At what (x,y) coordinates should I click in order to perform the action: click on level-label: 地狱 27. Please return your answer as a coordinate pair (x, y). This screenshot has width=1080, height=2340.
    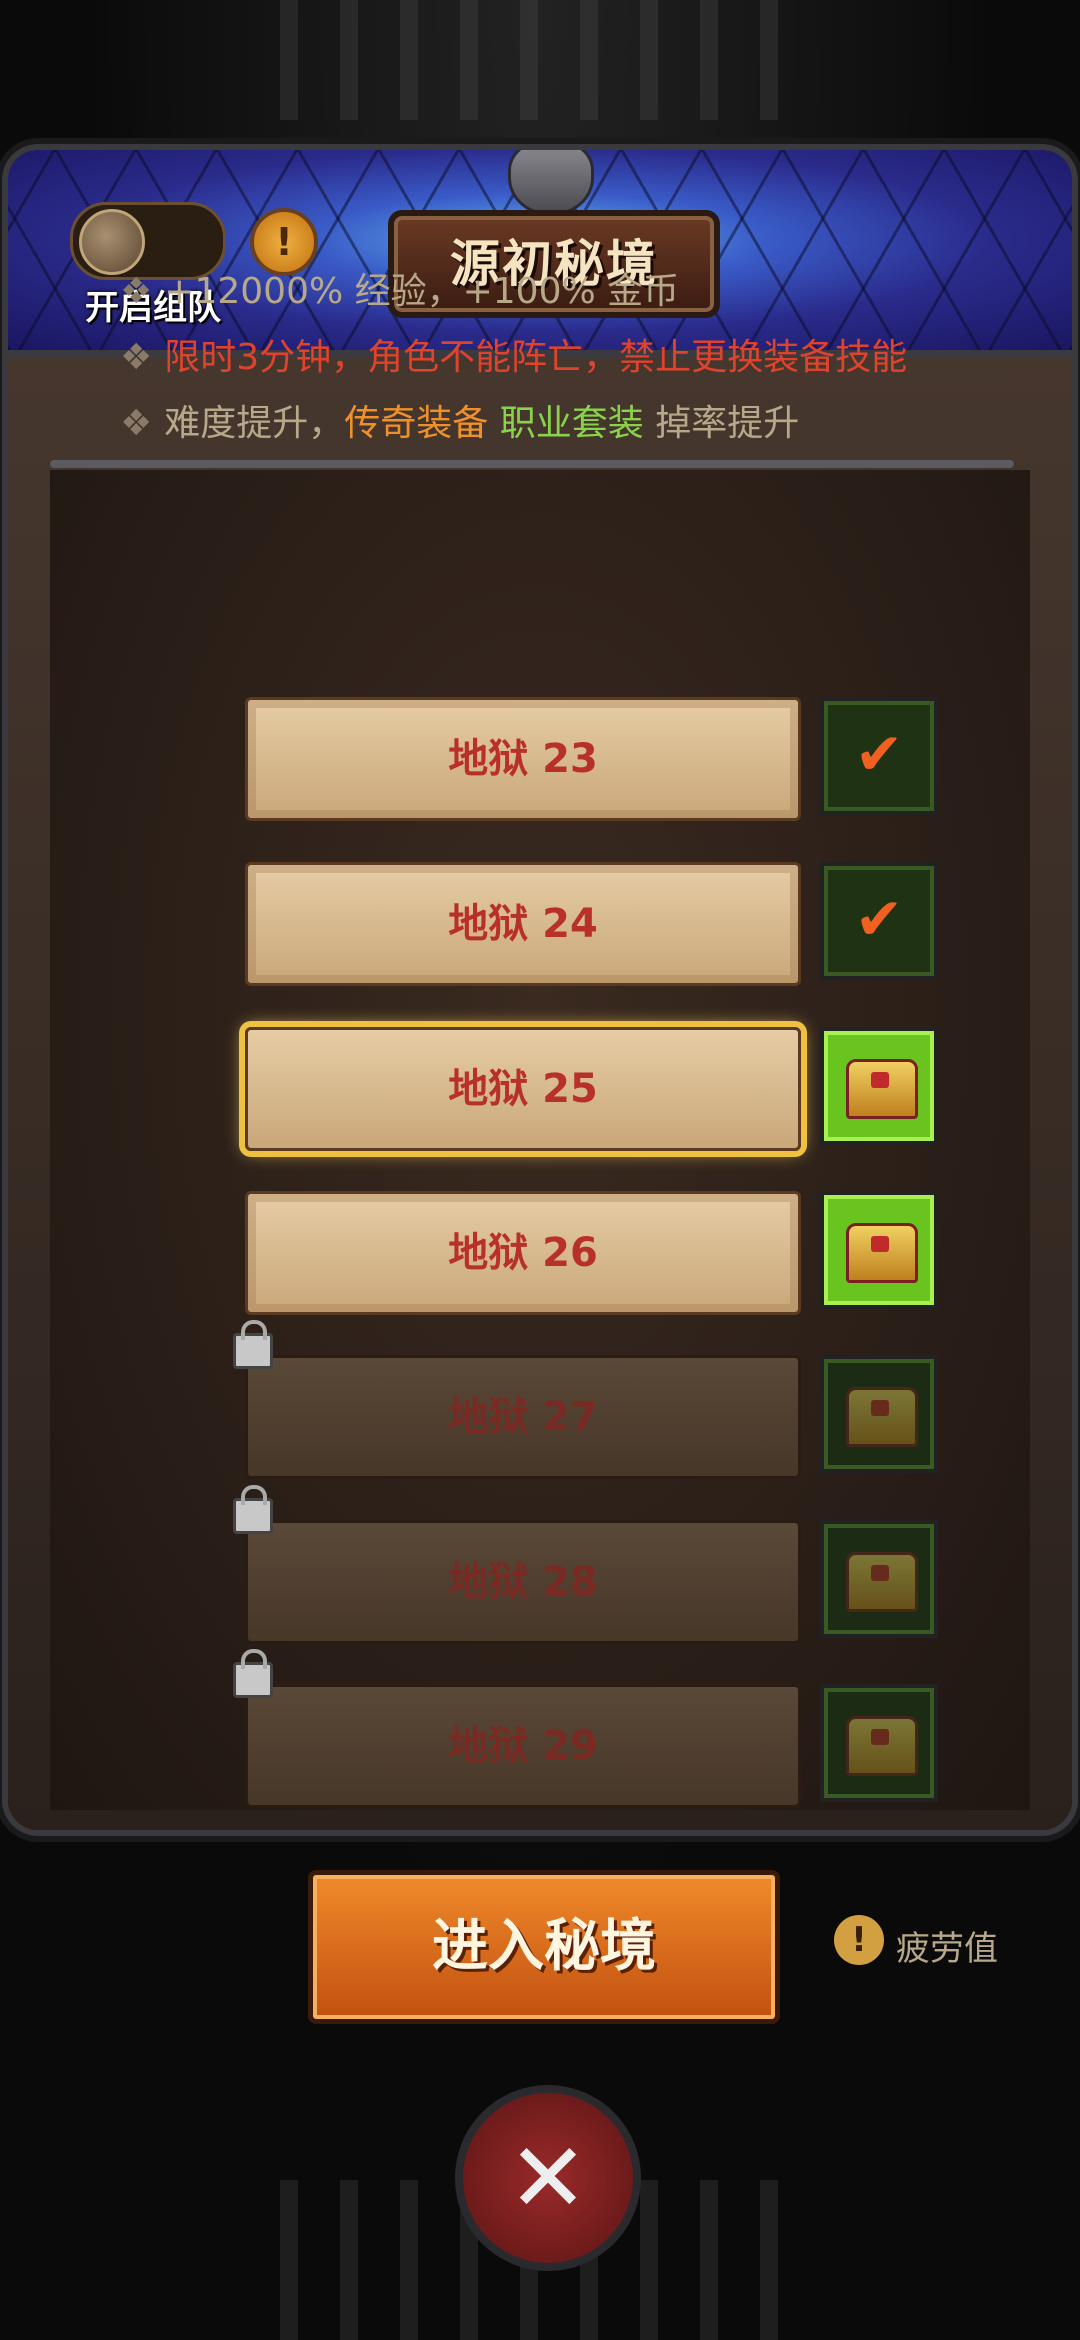
    Looking at the image, I should click on (523, 1417).